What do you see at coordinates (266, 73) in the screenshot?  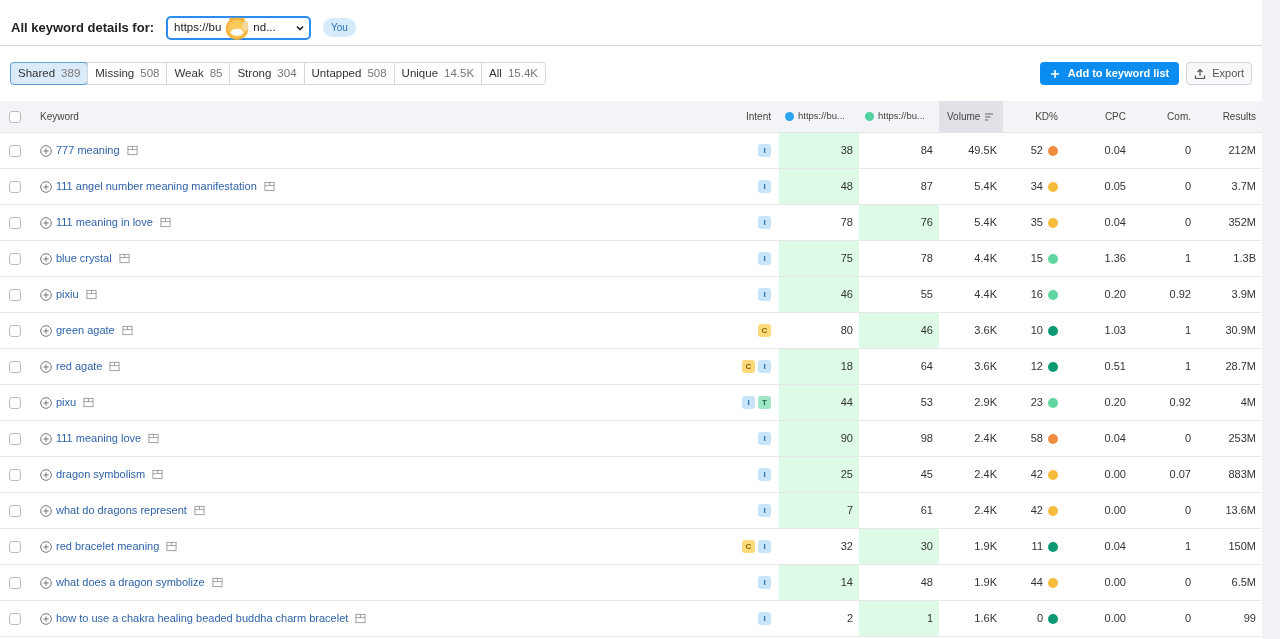 I see `filter-tab: Strong 304` at bounding box center [266, 73].